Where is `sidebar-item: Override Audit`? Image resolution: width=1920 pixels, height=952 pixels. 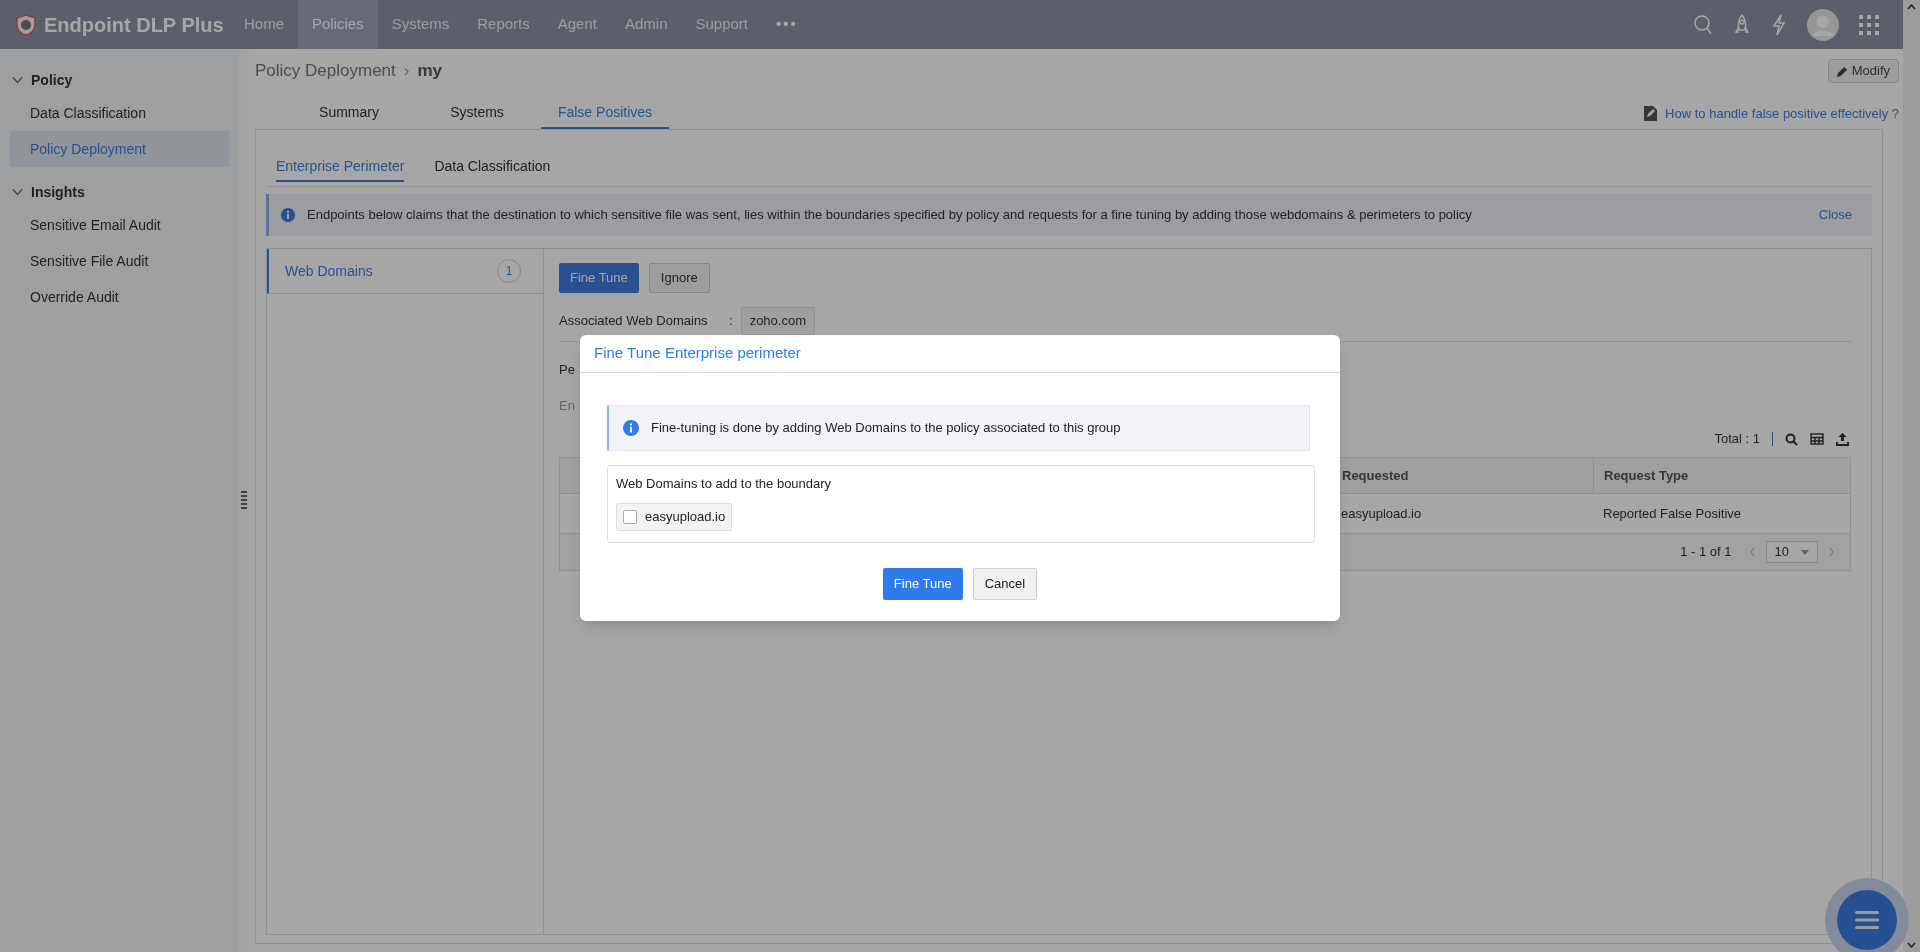 sidebar-item: Override Audit is located at coordinates (119, 297).